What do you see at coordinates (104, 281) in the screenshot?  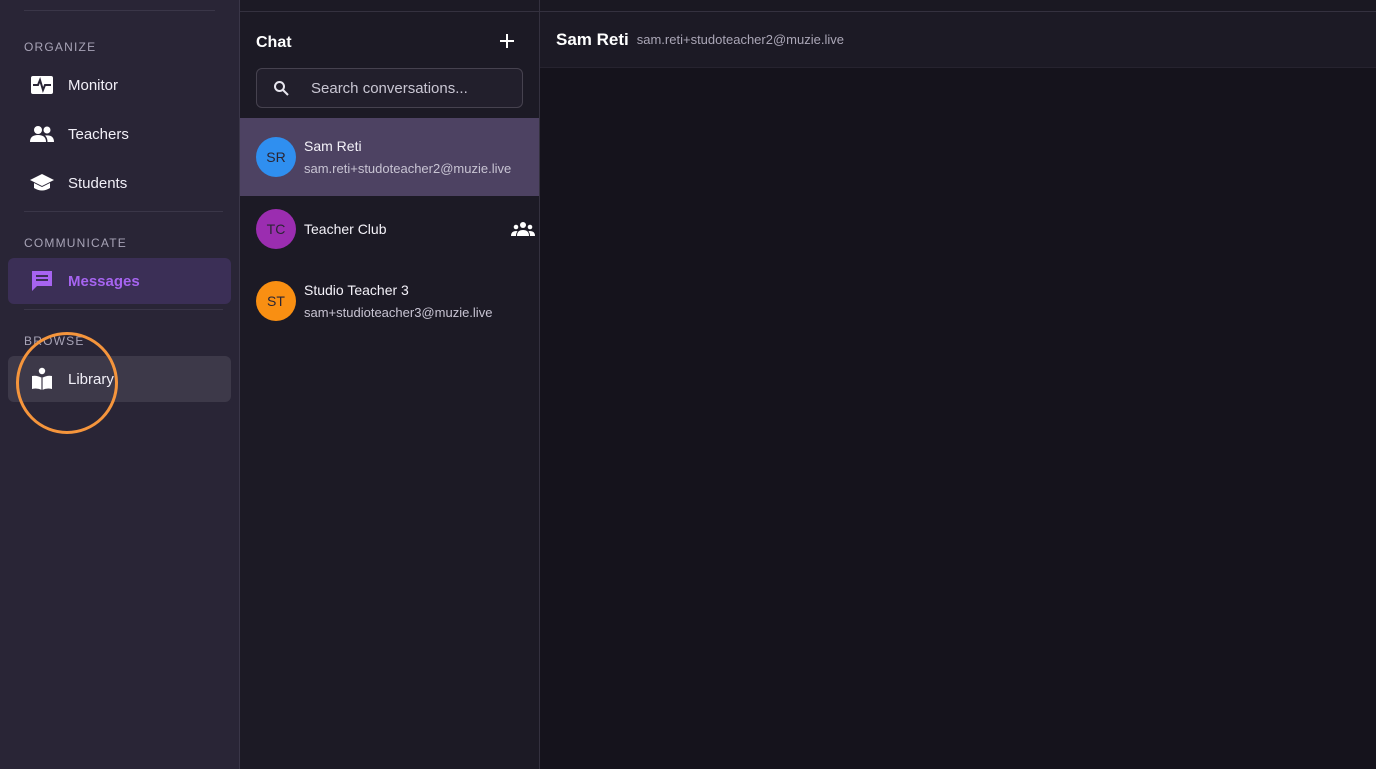 I see `sidebar-item-label: Messages` at bounding box center [104, 281].